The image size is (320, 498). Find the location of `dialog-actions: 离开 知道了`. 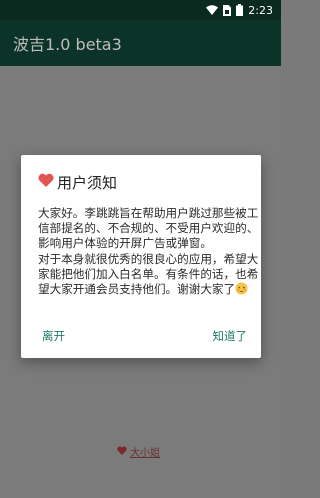

dialog-actions: 离开 知道了 is located at coordinates (141, 336).